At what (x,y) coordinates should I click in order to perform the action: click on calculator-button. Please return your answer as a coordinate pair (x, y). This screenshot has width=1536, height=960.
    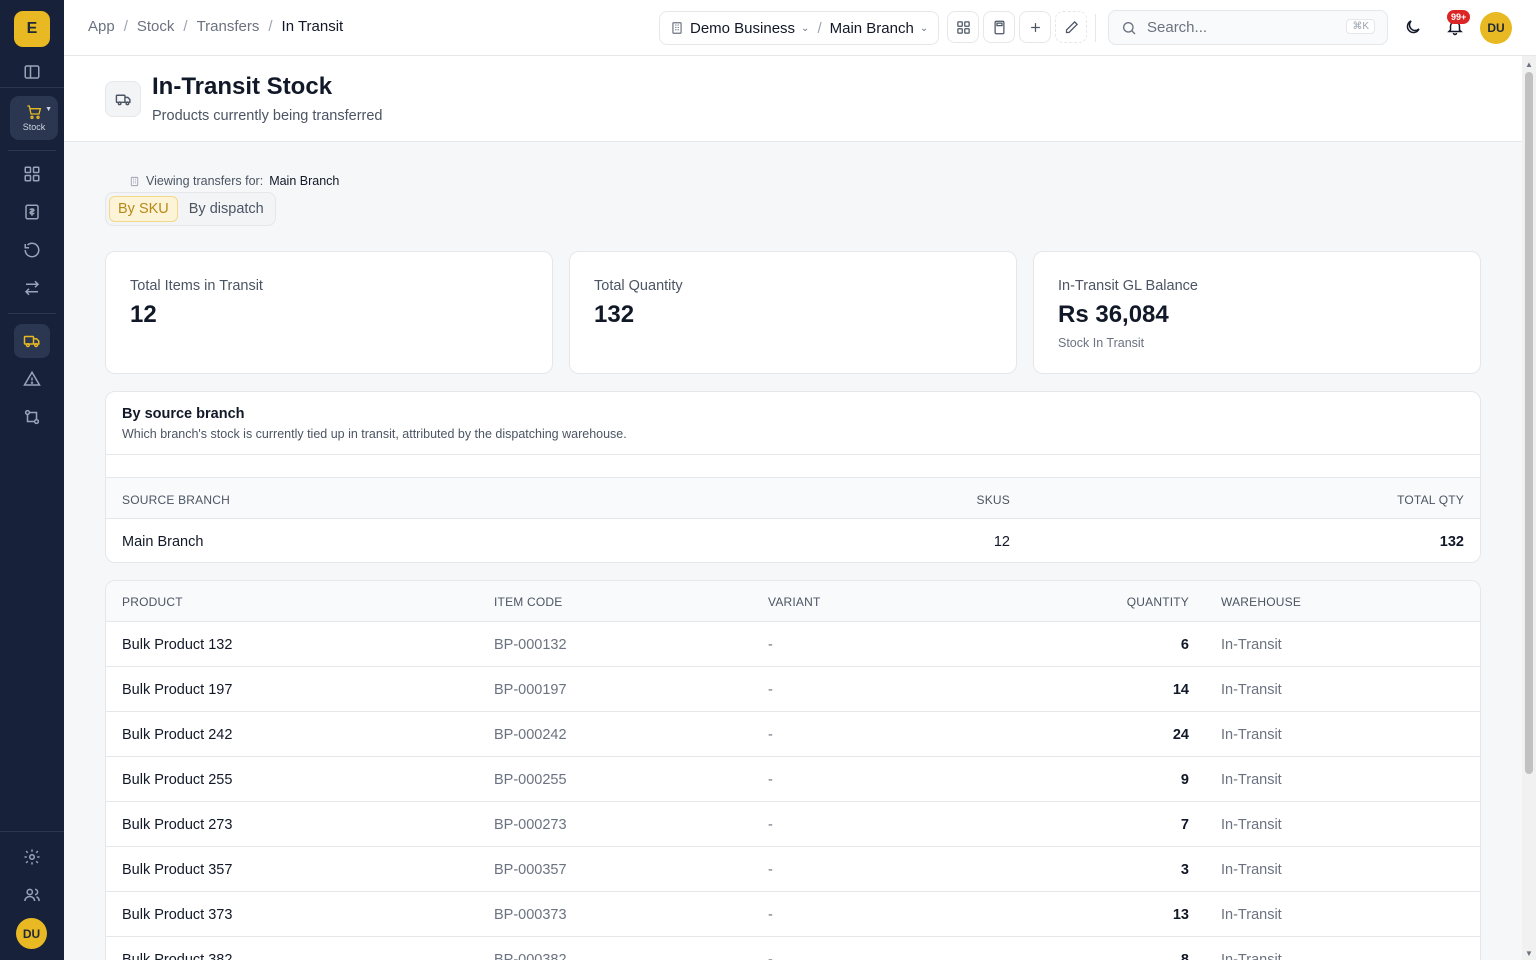
    Looking at the image, I should click on (999, 27).